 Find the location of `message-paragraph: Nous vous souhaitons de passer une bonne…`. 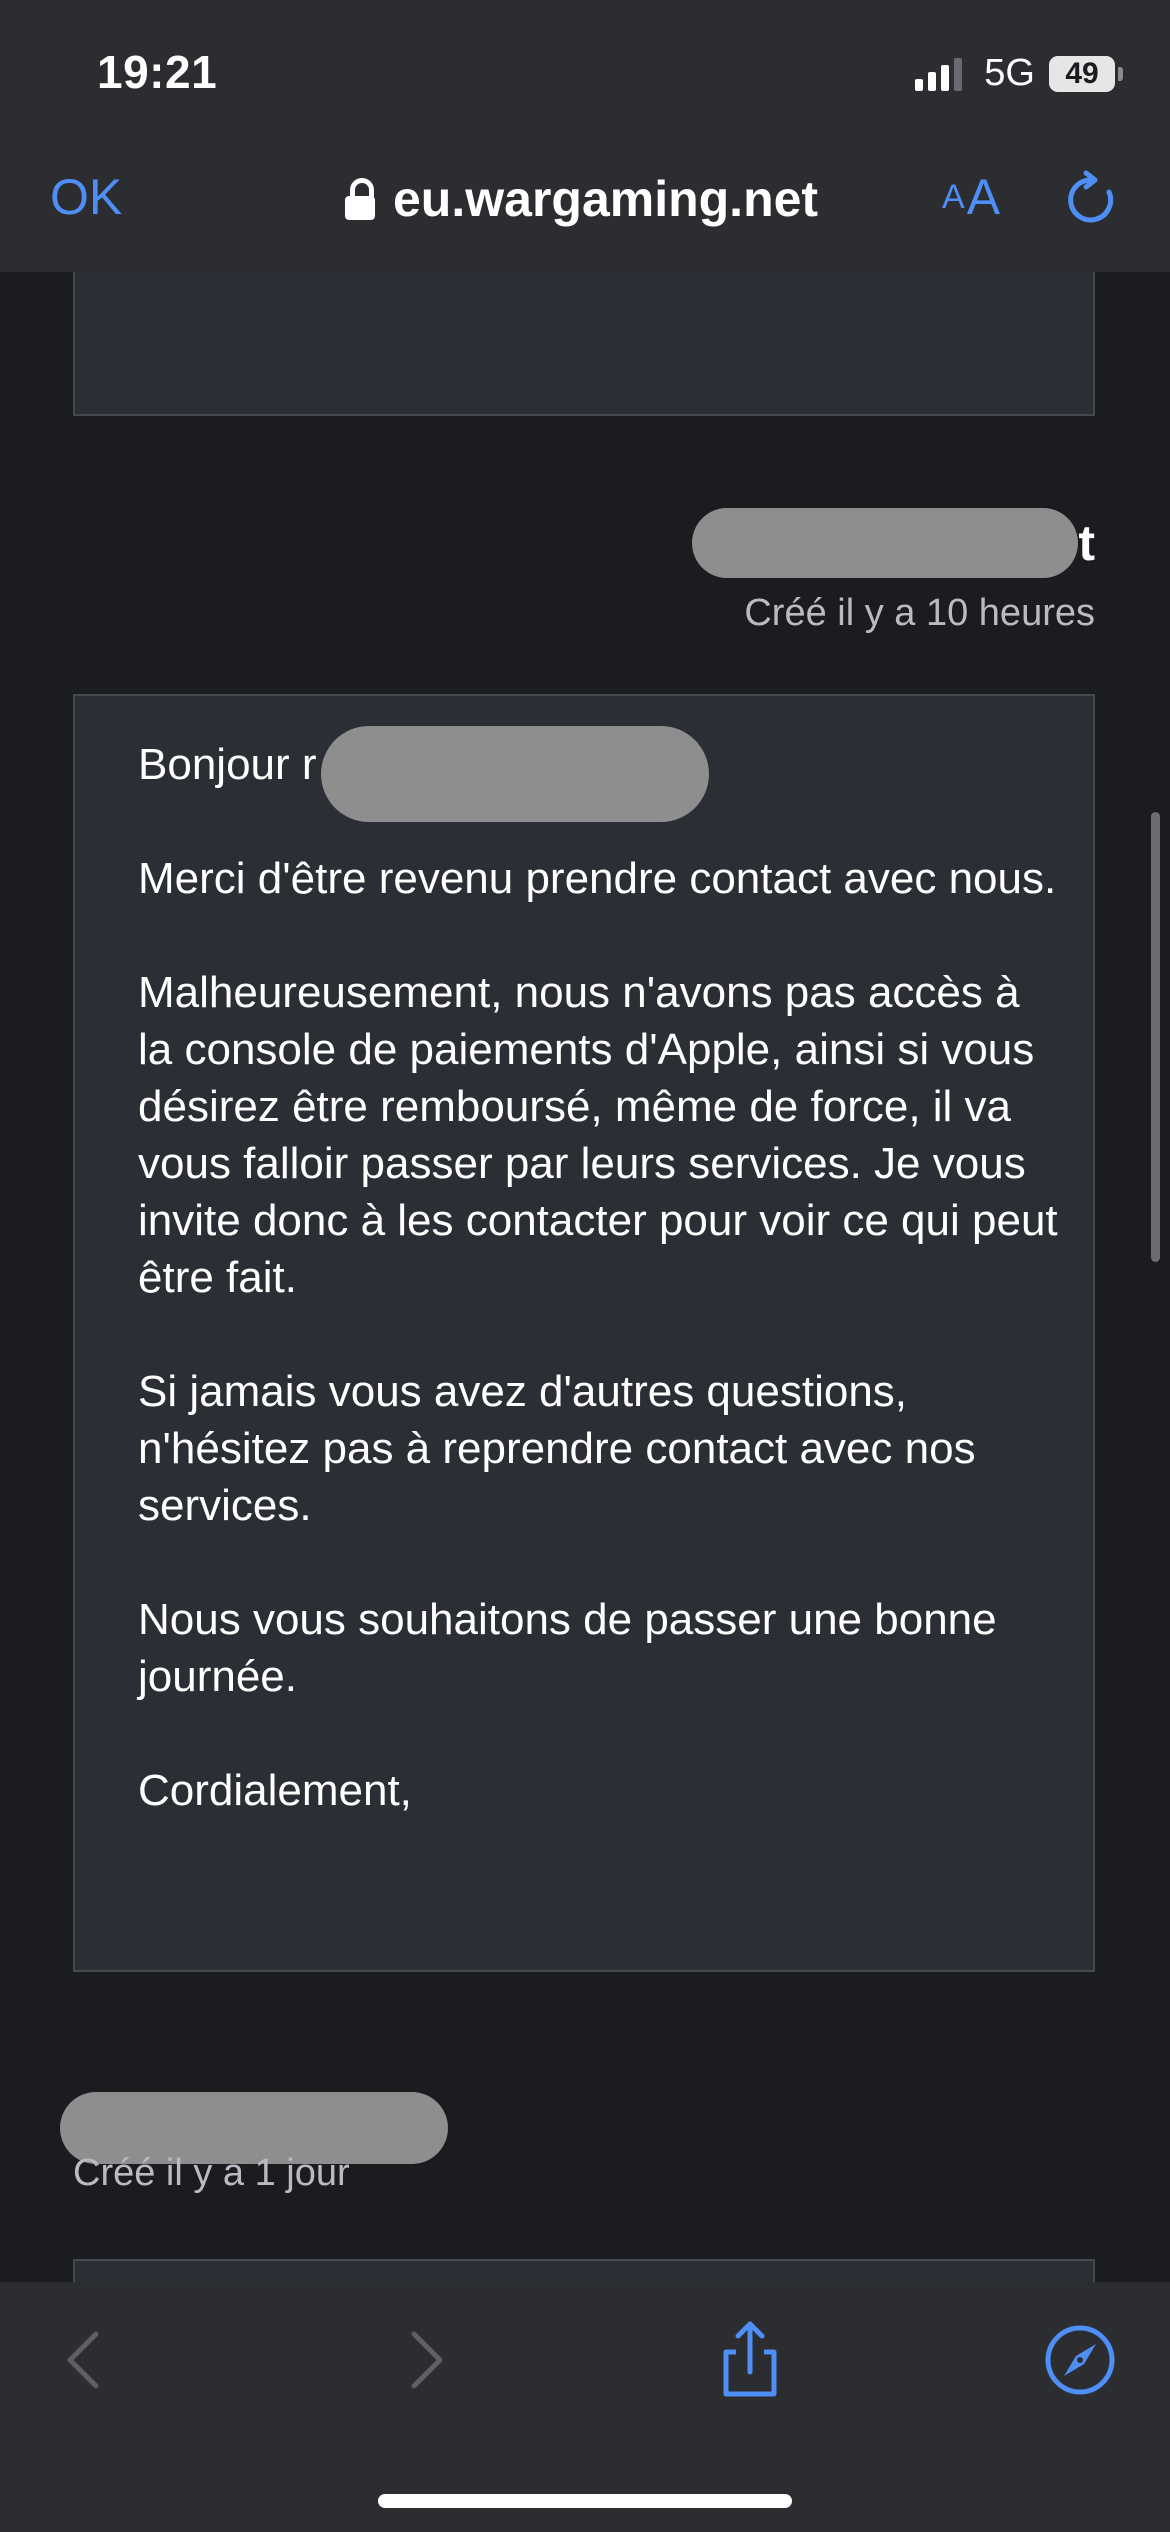

message-paragraph: Nous vous souhaitons de passer une bonne… is located at coordinates (567, 1648).